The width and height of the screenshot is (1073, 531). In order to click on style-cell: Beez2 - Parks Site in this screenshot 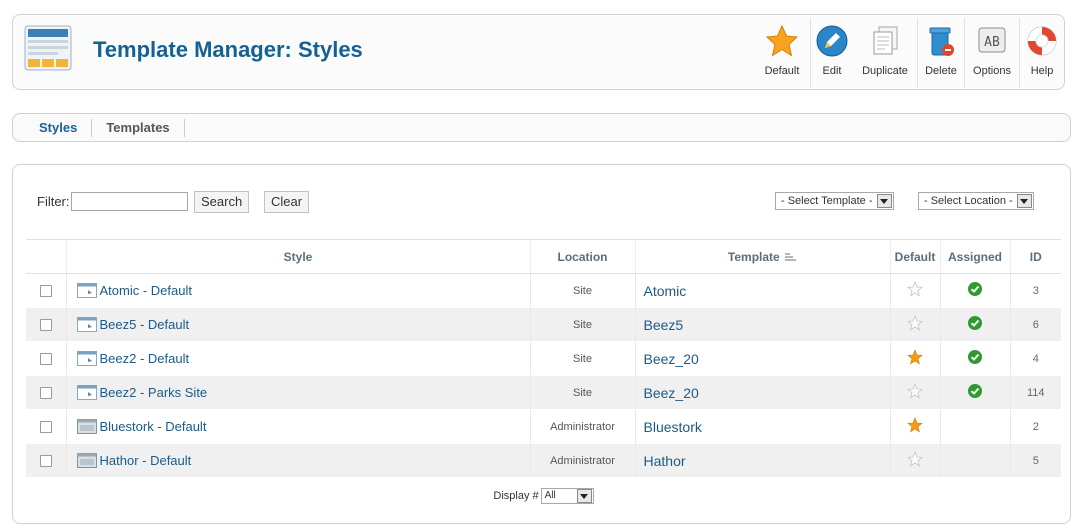, I will do `click(297, 392)`.